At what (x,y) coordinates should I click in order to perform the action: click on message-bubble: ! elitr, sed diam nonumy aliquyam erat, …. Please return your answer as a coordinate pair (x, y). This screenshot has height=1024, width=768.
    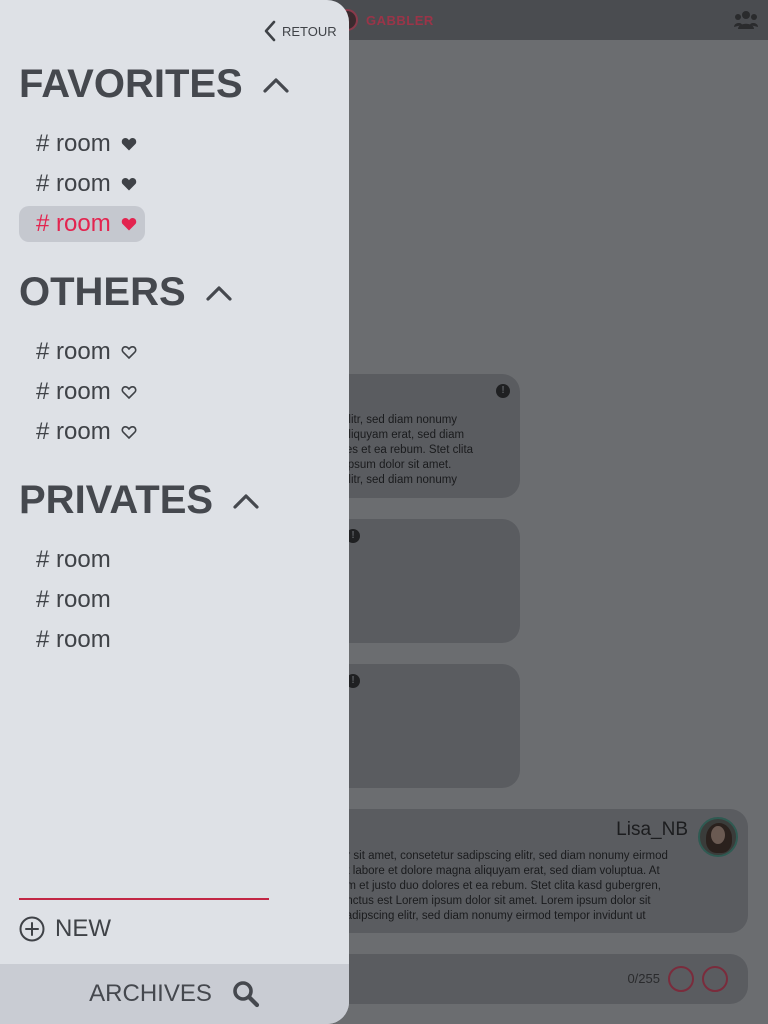
    Looking at the image, I should click on (425, 436).